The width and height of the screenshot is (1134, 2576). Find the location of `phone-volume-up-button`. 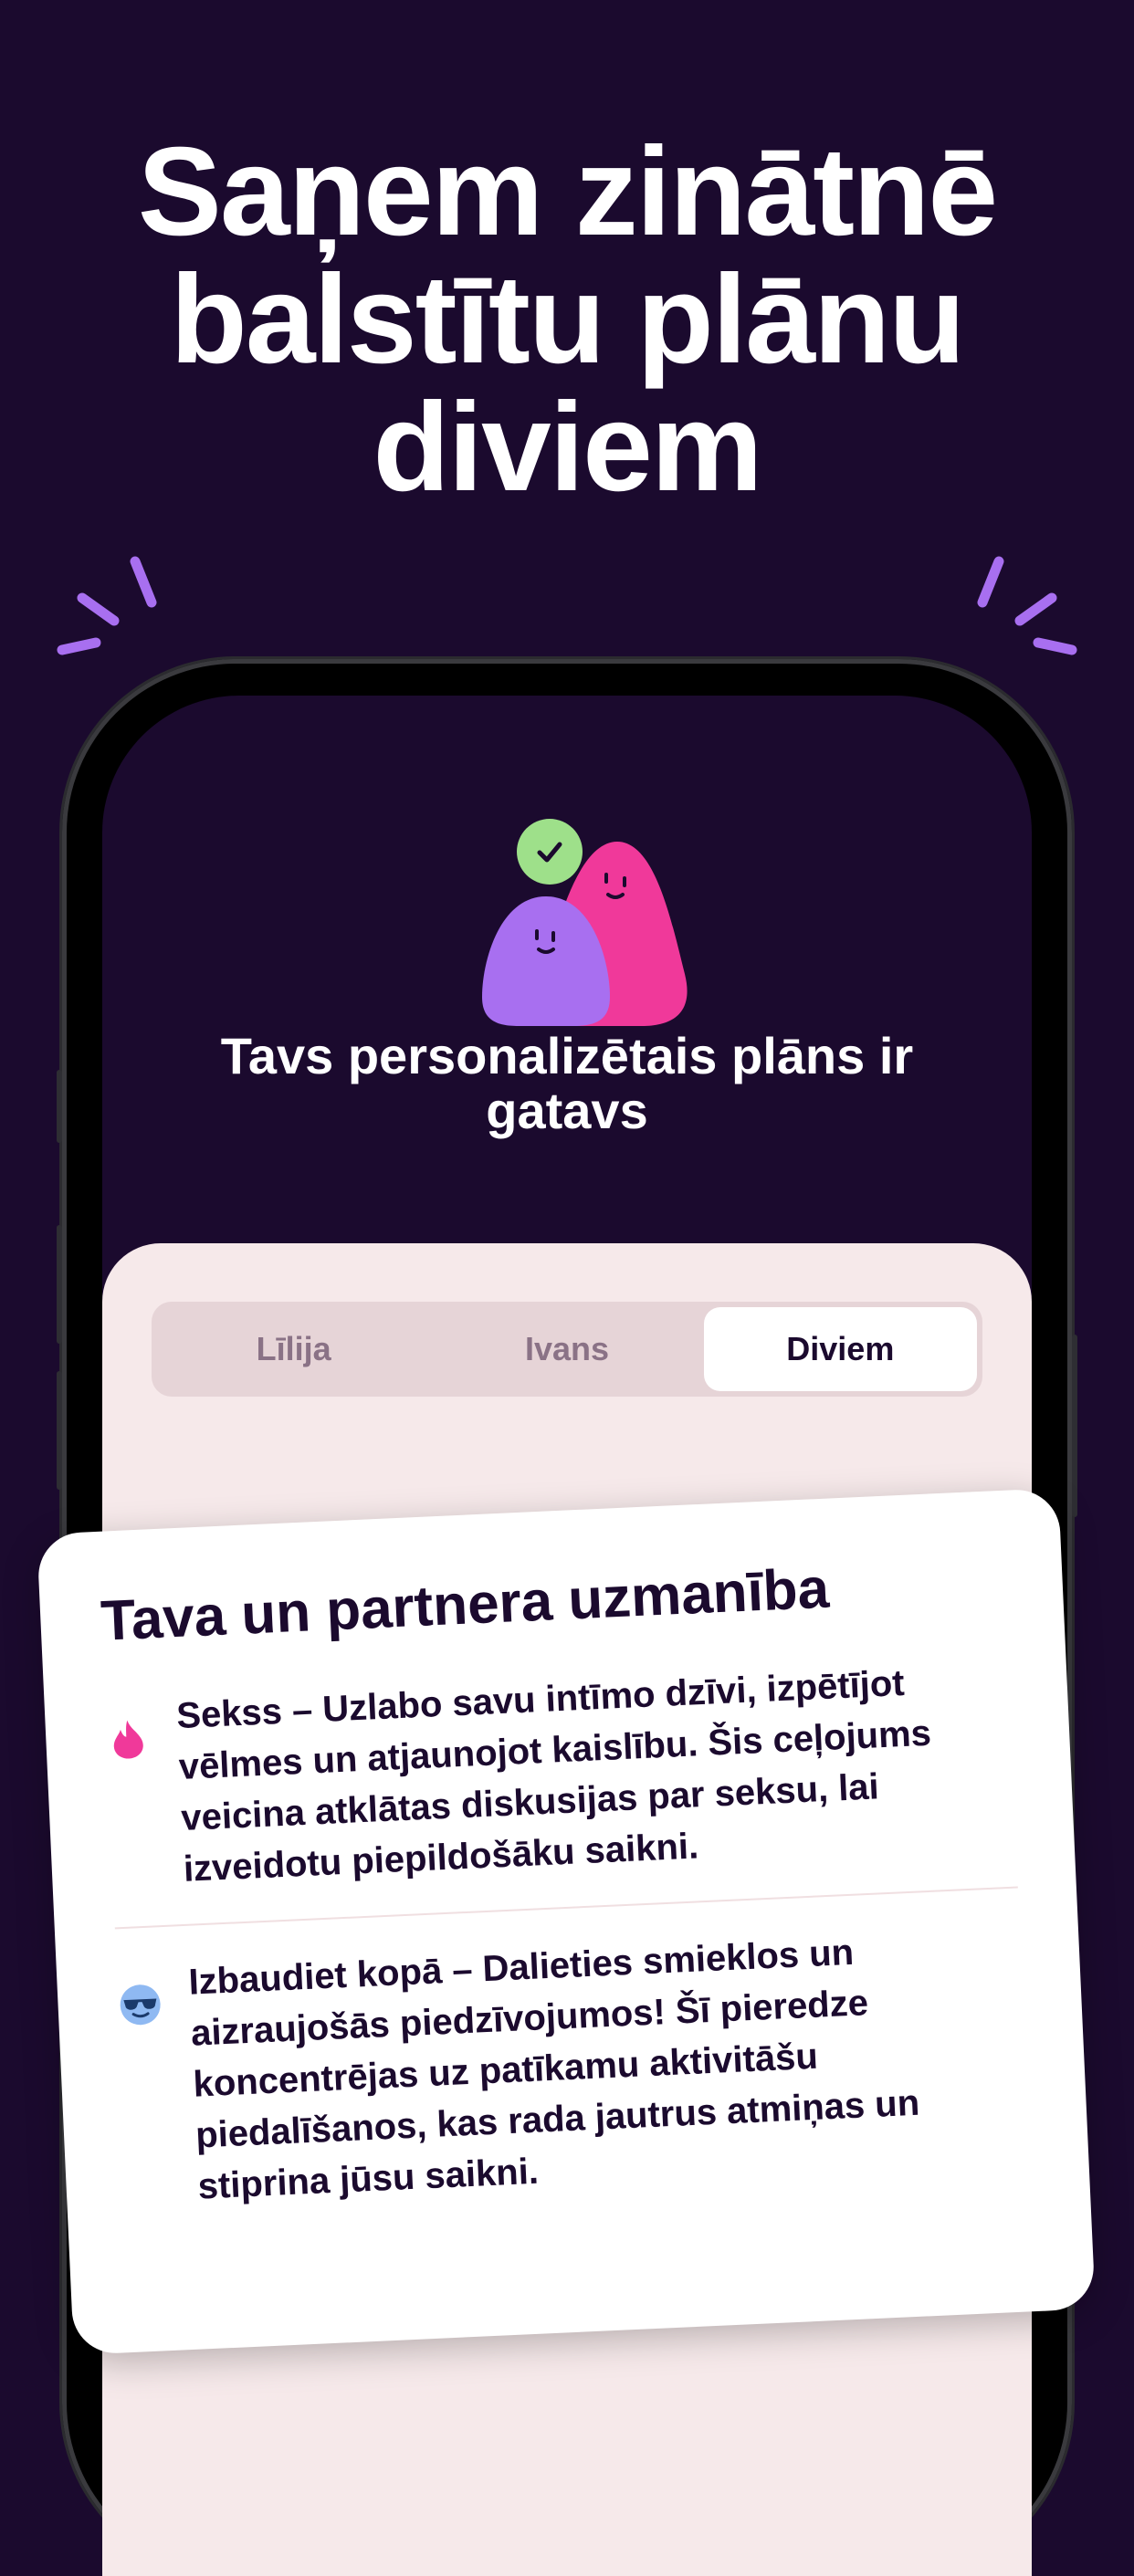

phone-volume-up-button is located at coordinates (59, 1284).